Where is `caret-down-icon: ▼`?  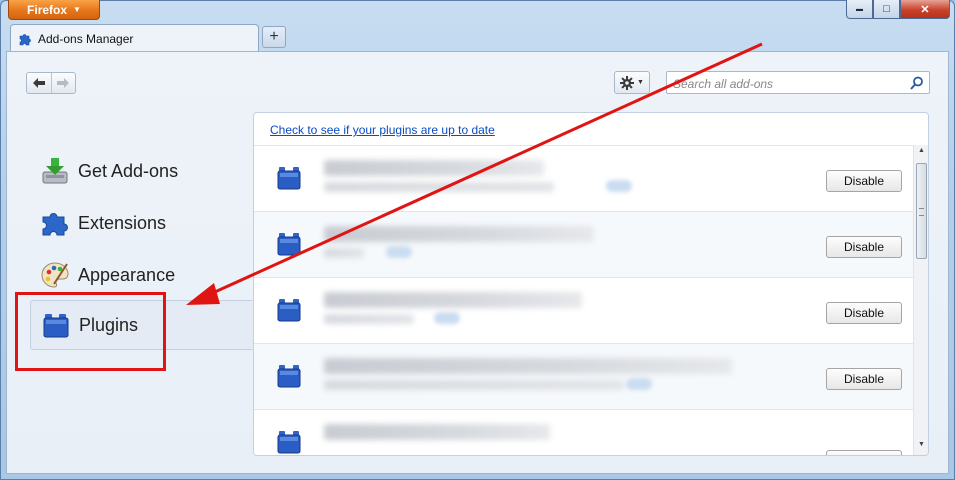 caret-down-icon: ▼ is located at coordinates (77, 9).